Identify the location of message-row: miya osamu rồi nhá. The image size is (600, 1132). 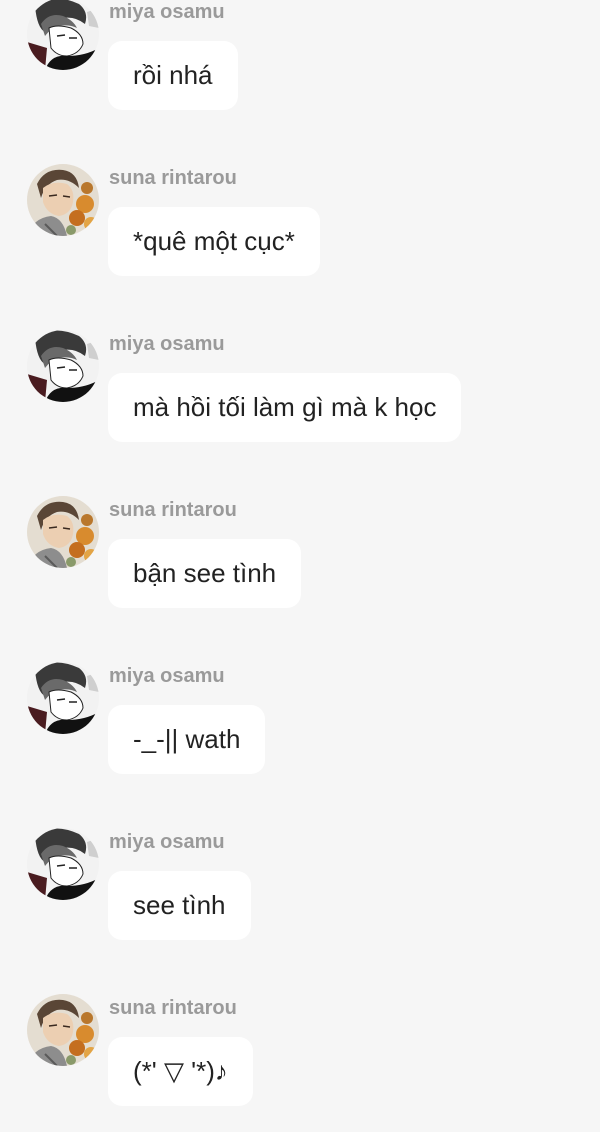
(300, 68).